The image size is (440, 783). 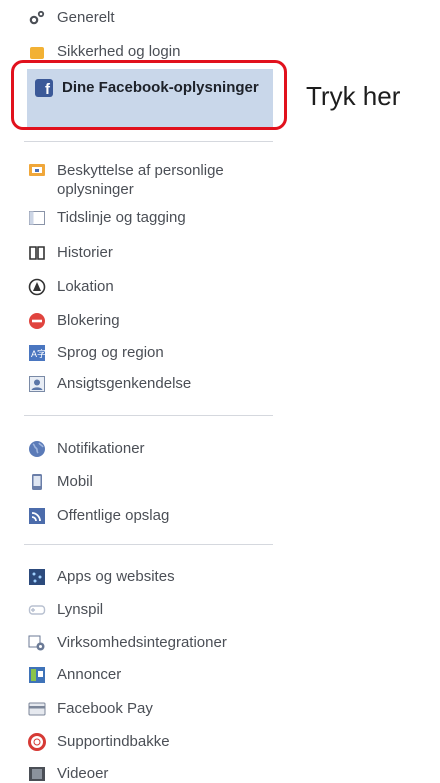 What do you see at coordinates (37, 18) in the screenshot?
I see `gear-icon` at bounding box center [37, 18].